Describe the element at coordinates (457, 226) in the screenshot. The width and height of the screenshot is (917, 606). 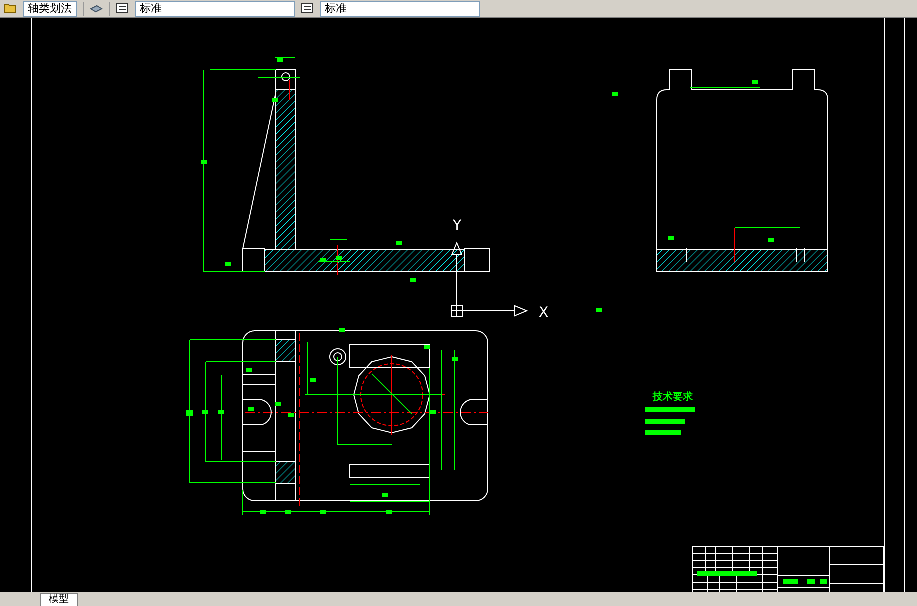
I see `y-axis-label: Y` at that location.